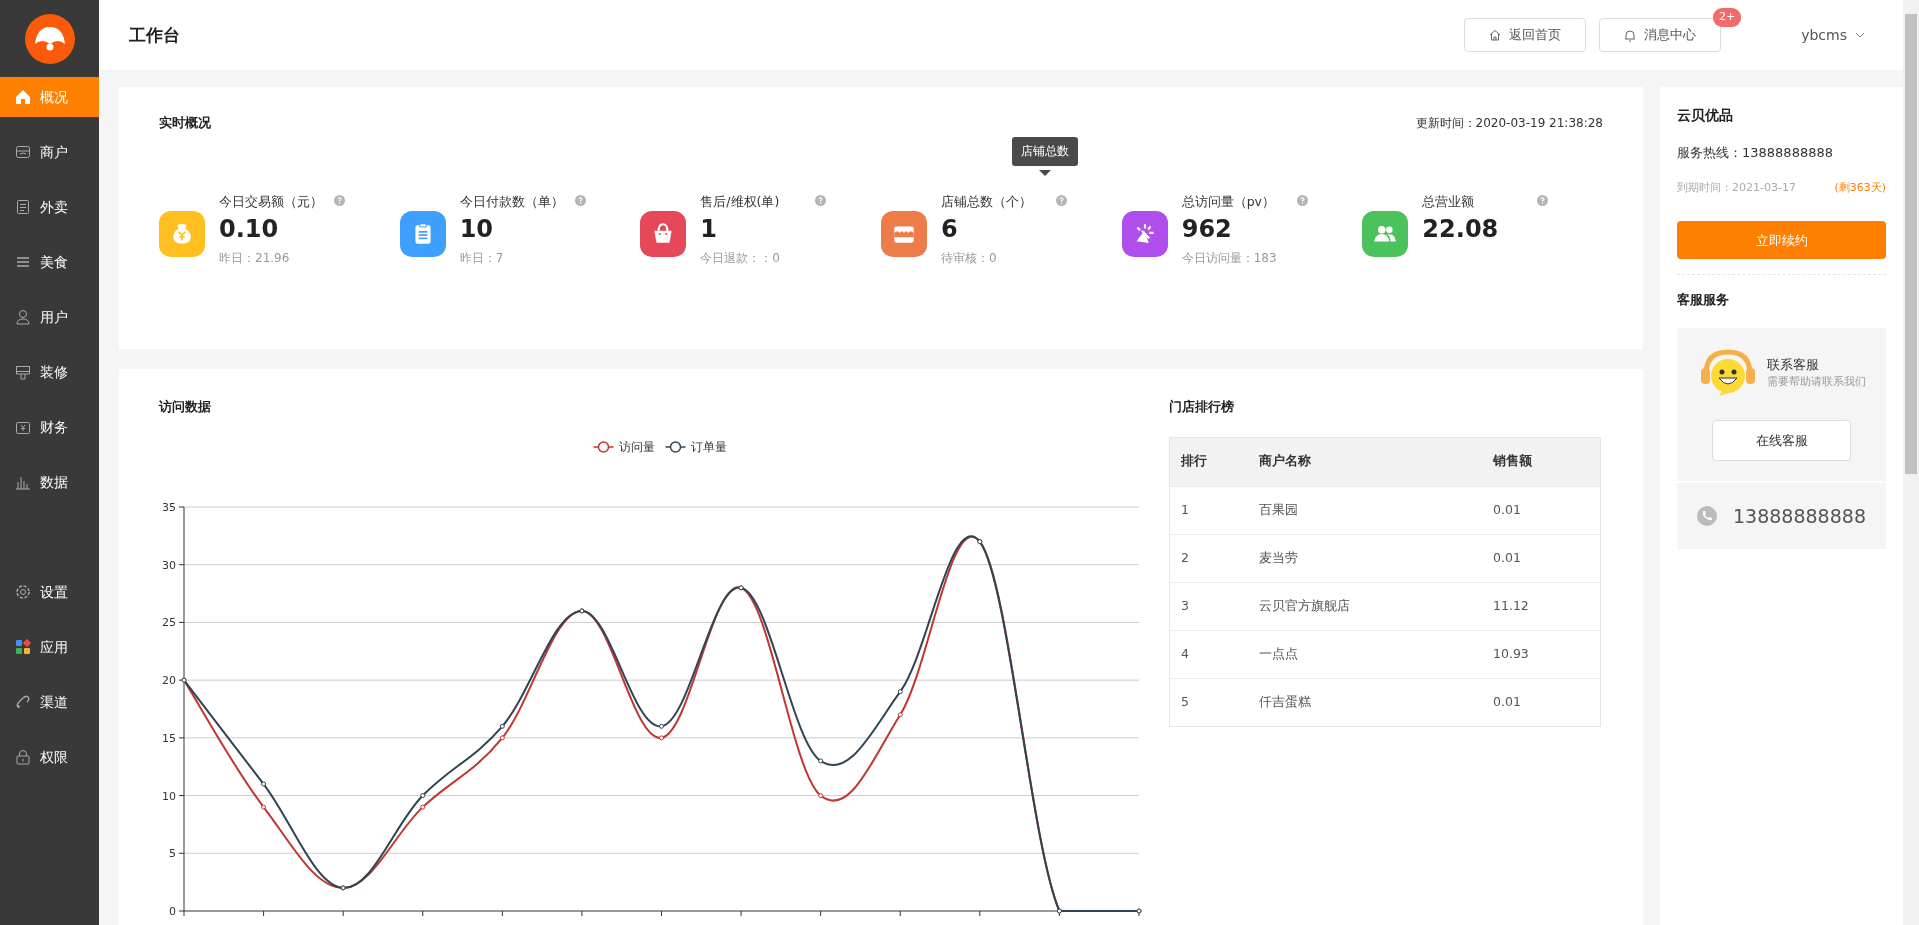 The height and width of the screenshot is (925, 1919). Describe the element at coordinates (49, 207) in the screenshot. I see `sidebar-item: 外卖` at that location.